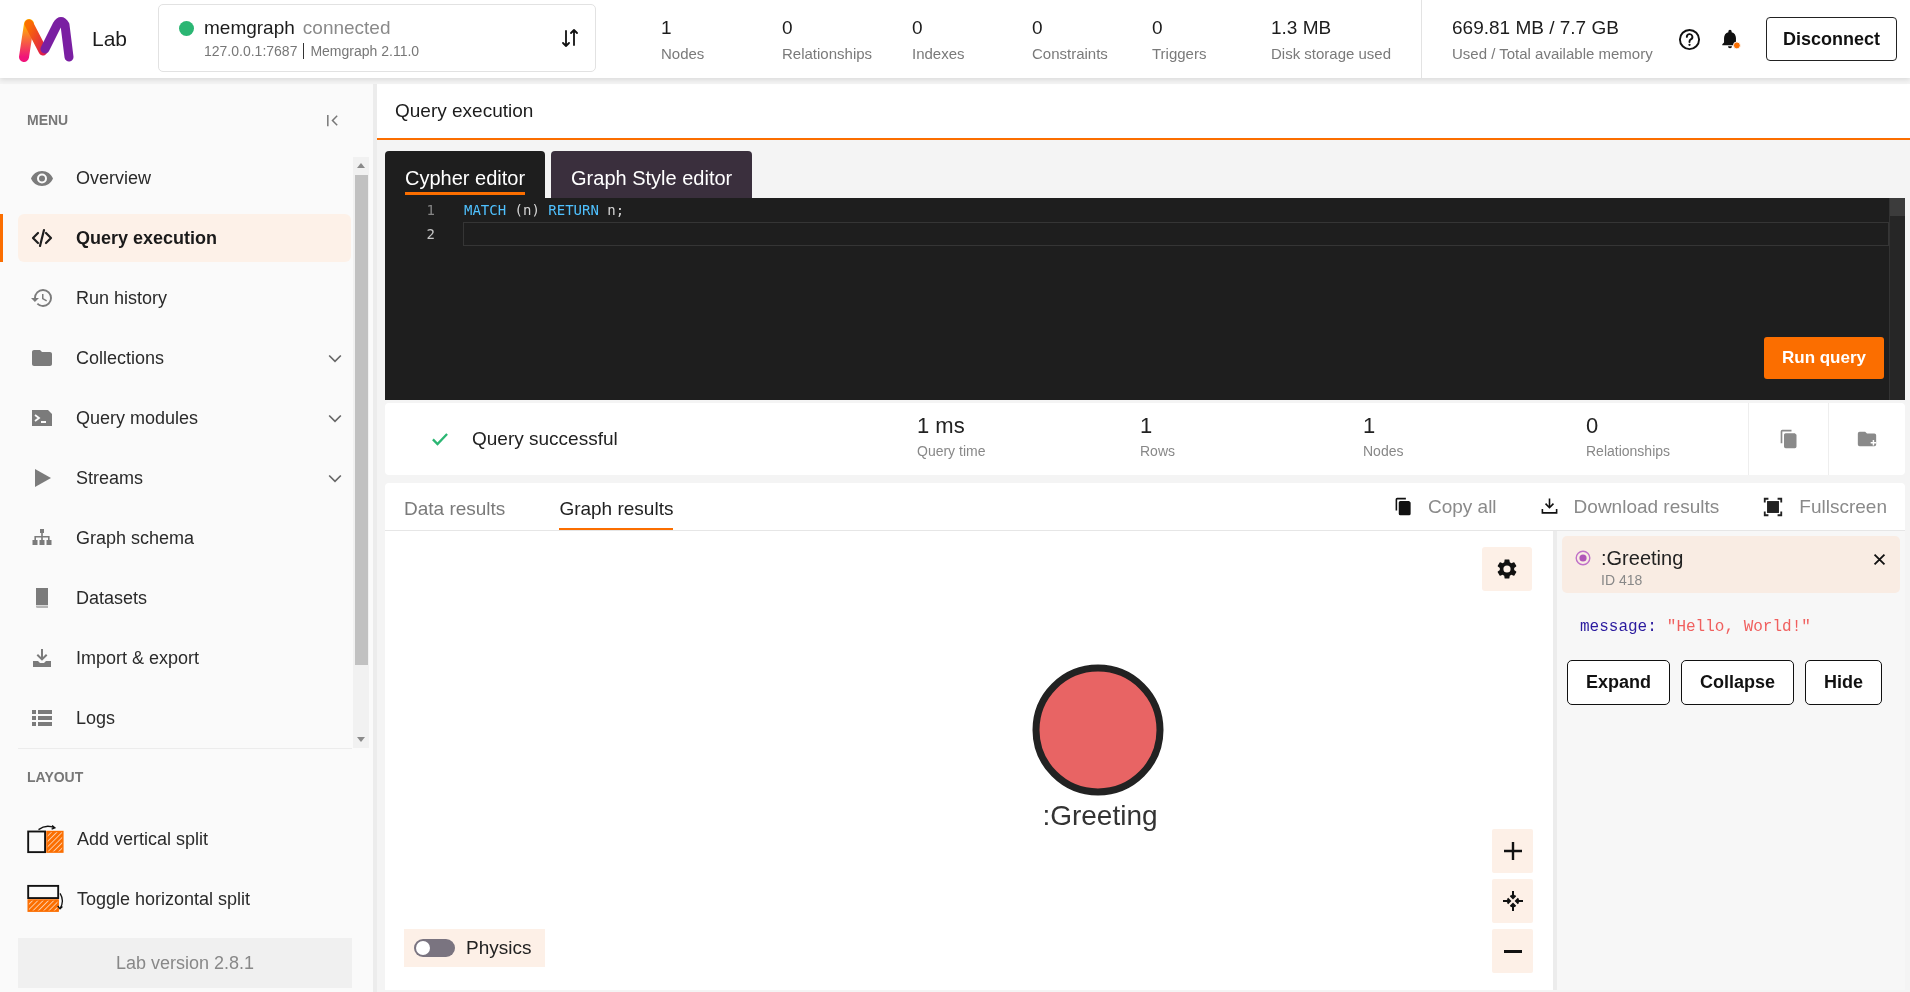 The image size is (1910, 992). What do you see at coordinates (249, 28) in the screenshot?
I see `instance-name: memgraph` at bounding box center [249, 28].